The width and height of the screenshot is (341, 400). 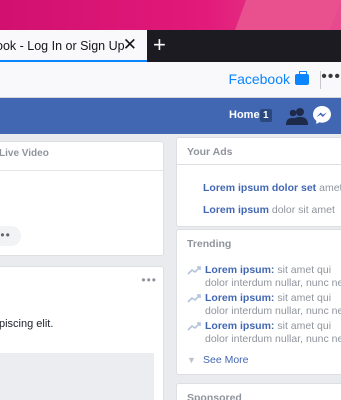 I want to click on desktop-background, so click(x=170, y=15).